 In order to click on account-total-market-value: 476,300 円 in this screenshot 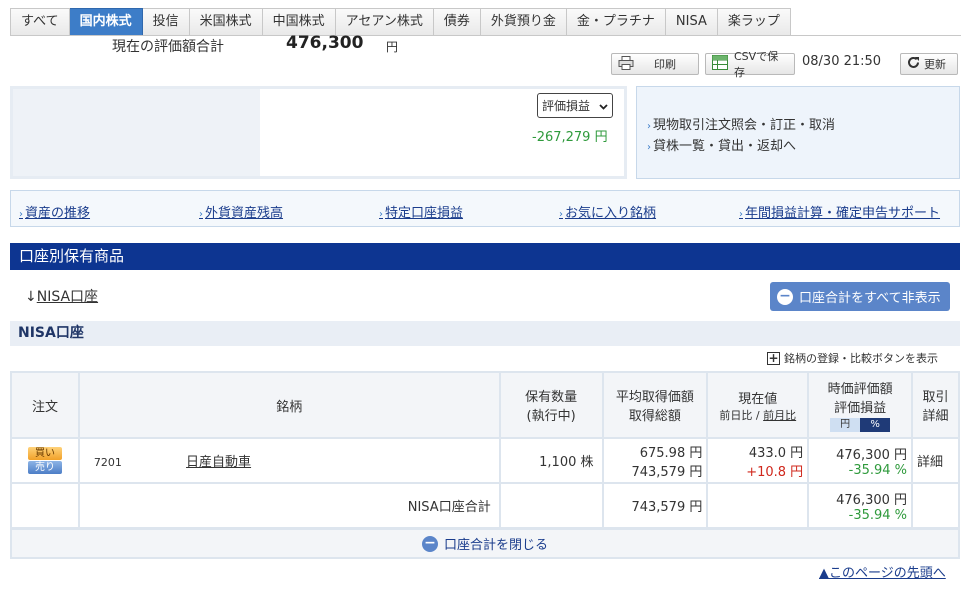, I will do `click(872, 500)`.